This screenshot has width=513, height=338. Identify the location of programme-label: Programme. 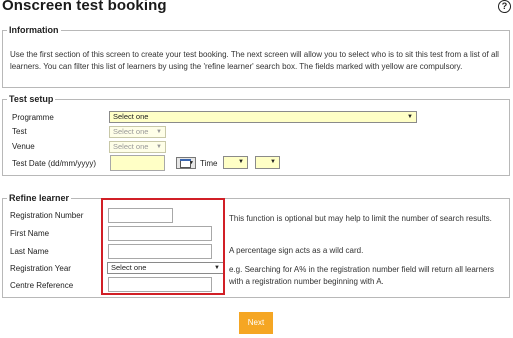
(33, 117).